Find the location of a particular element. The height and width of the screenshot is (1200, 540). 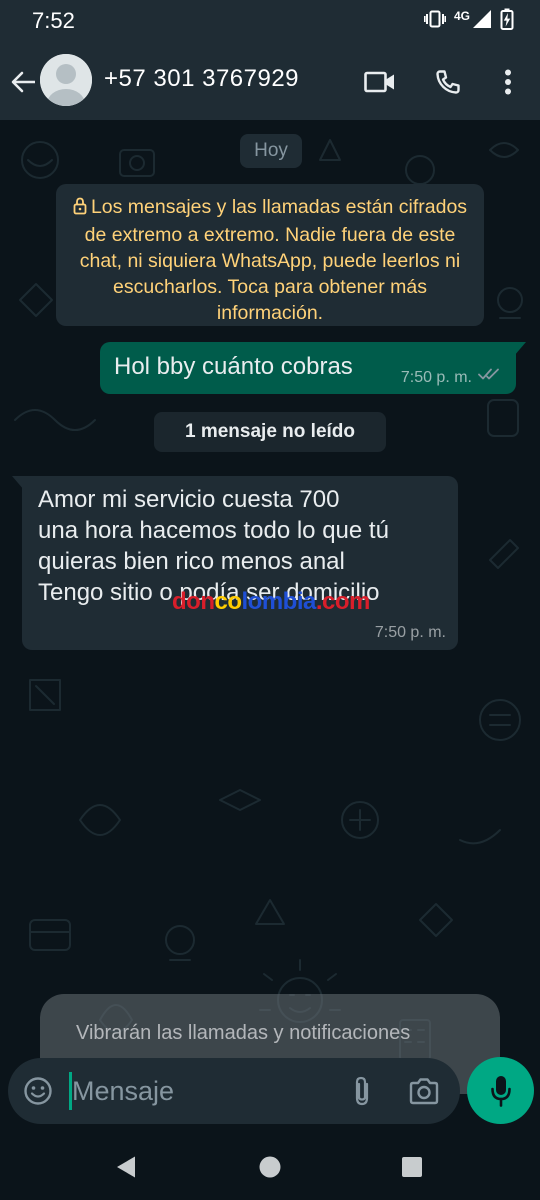

status-bar: 7:52 4G is located at coordinates (270, 22).